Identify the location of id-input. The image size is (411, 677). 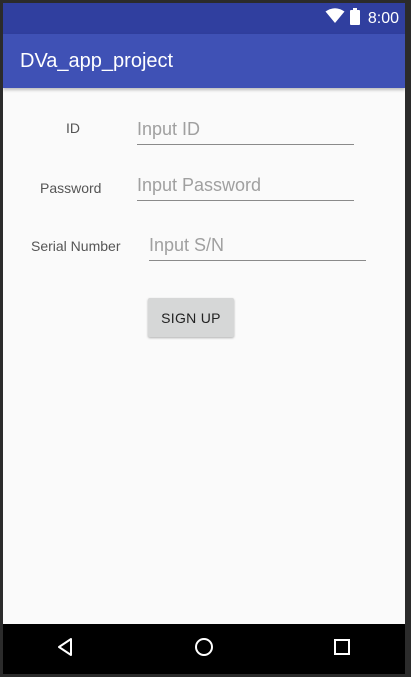
(245, 131).